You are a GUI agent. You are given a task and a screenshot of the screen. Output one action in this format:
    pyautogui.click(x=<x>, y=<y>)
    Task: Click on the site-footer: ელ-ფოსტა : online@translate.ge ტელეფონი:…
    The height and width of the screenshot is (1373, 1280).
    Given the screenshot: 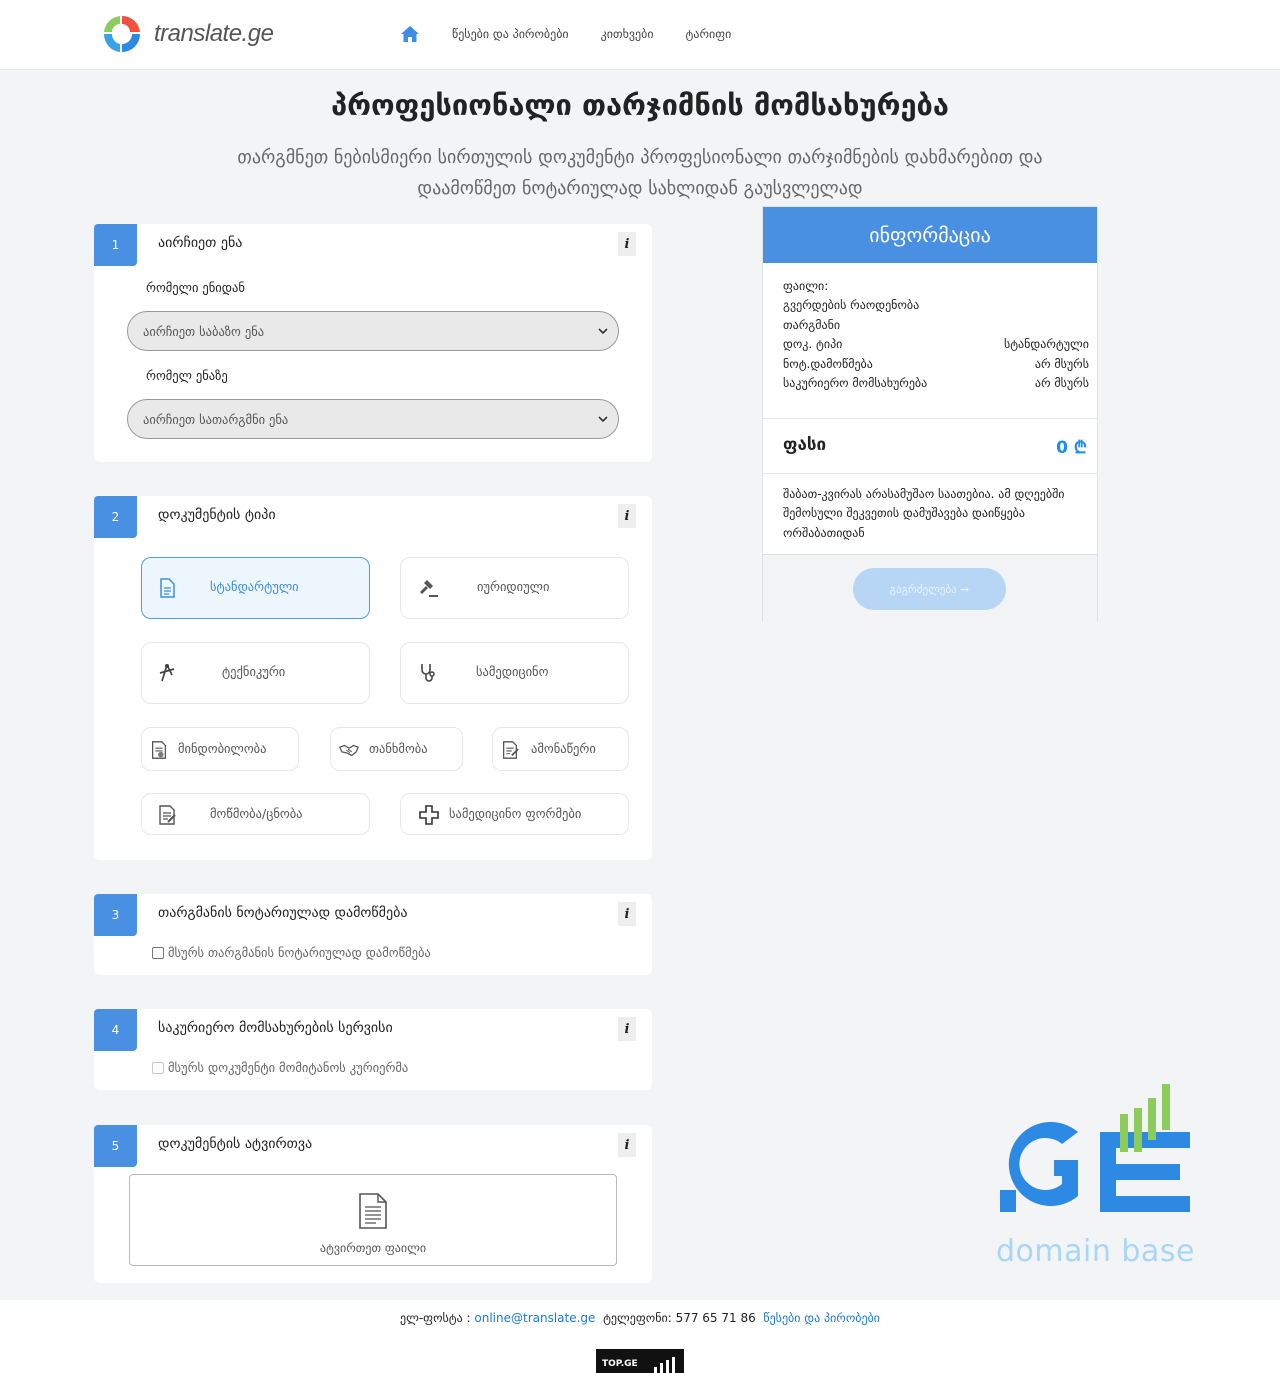 What is the action you would take?
    pyautogui.click(x=640, y=1336)
    